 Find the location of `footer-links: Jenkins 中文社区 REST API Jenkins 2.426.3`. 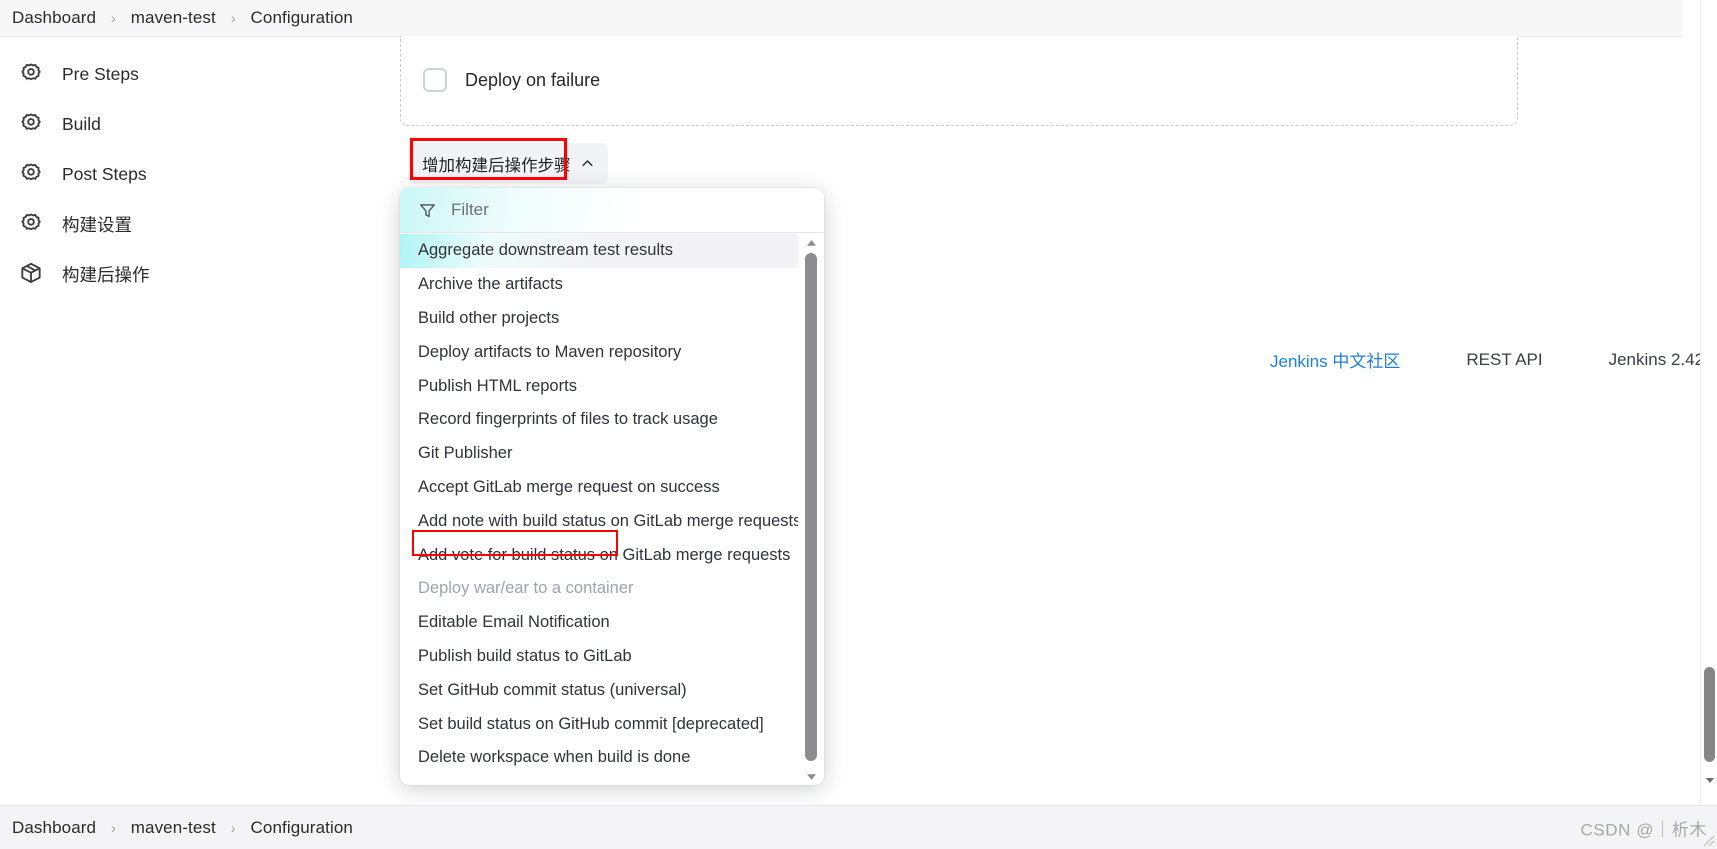

footer-links: Jenkins 中文社区 REST API Jenkins 2.426.3 is located at coordinates (1493, 359).